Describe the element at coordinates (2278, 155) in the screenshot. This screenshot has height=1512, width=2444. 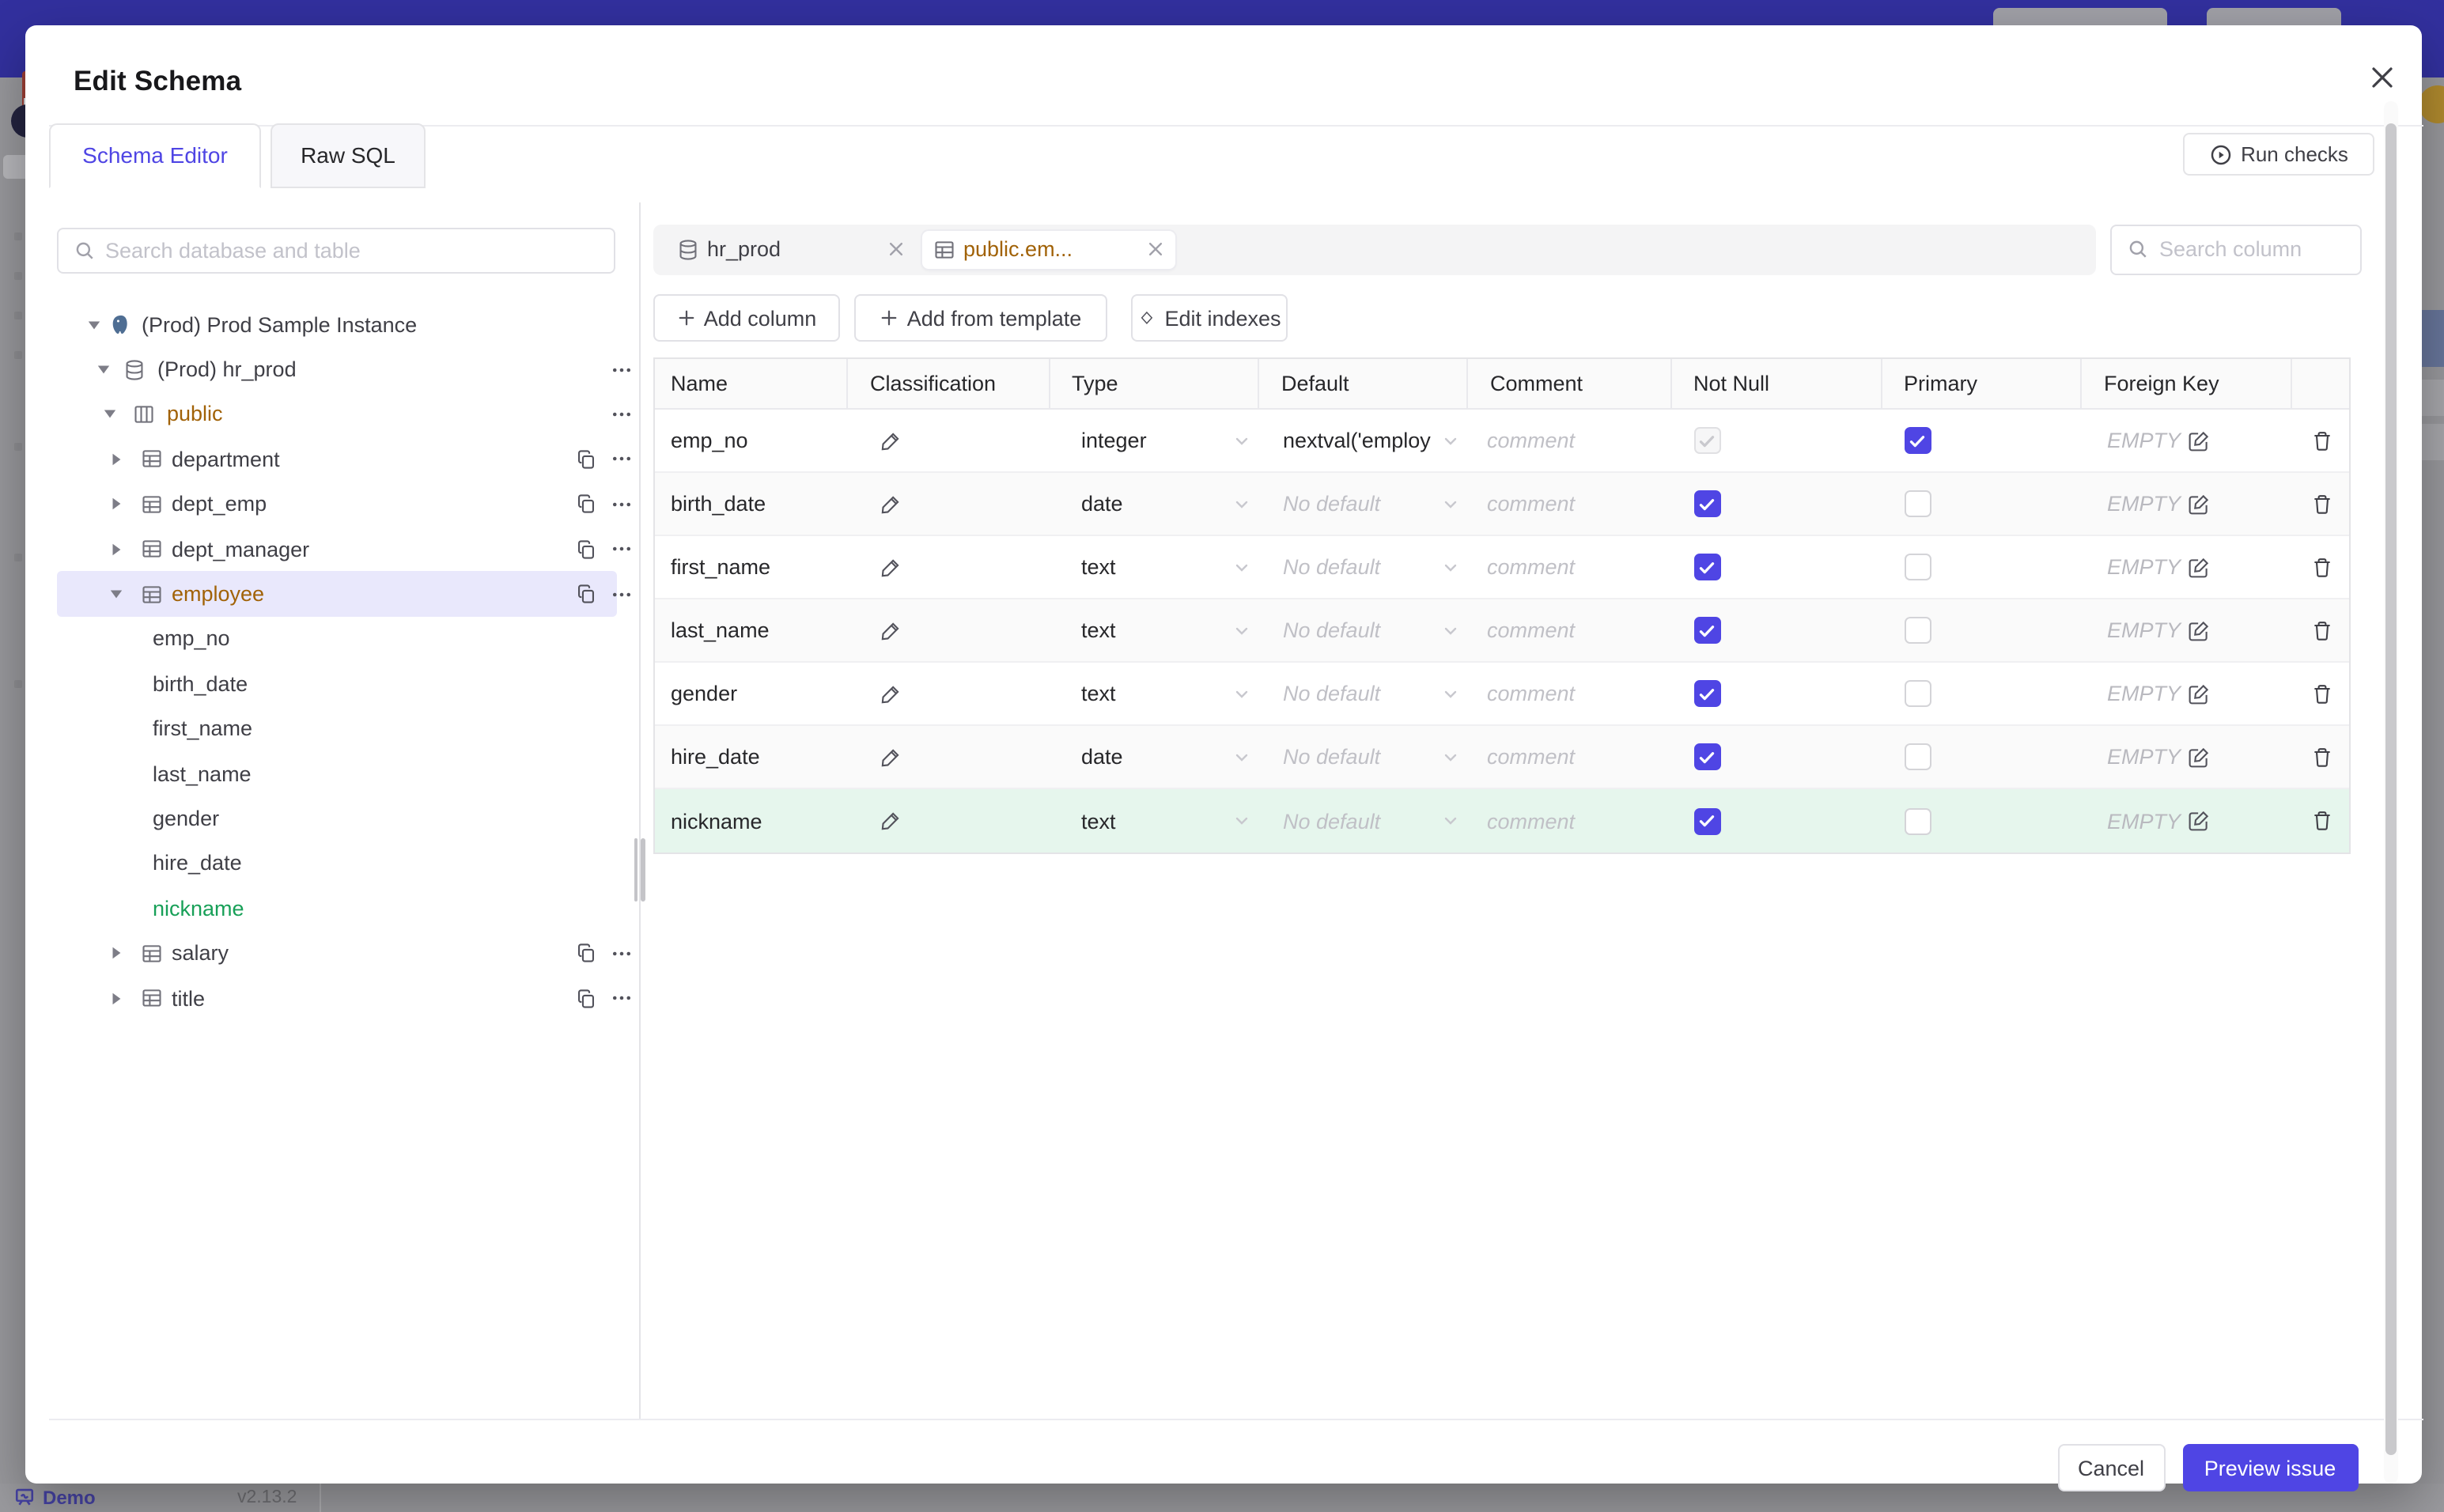
I see `run-checks-button: Run checks` at that location.